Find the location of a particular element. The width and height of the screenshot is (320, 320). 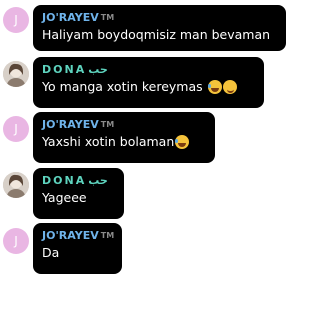

message-bubble: JO'RAYEV TM Yaxshi xotin bolaman is located at coordinates (124, 137).